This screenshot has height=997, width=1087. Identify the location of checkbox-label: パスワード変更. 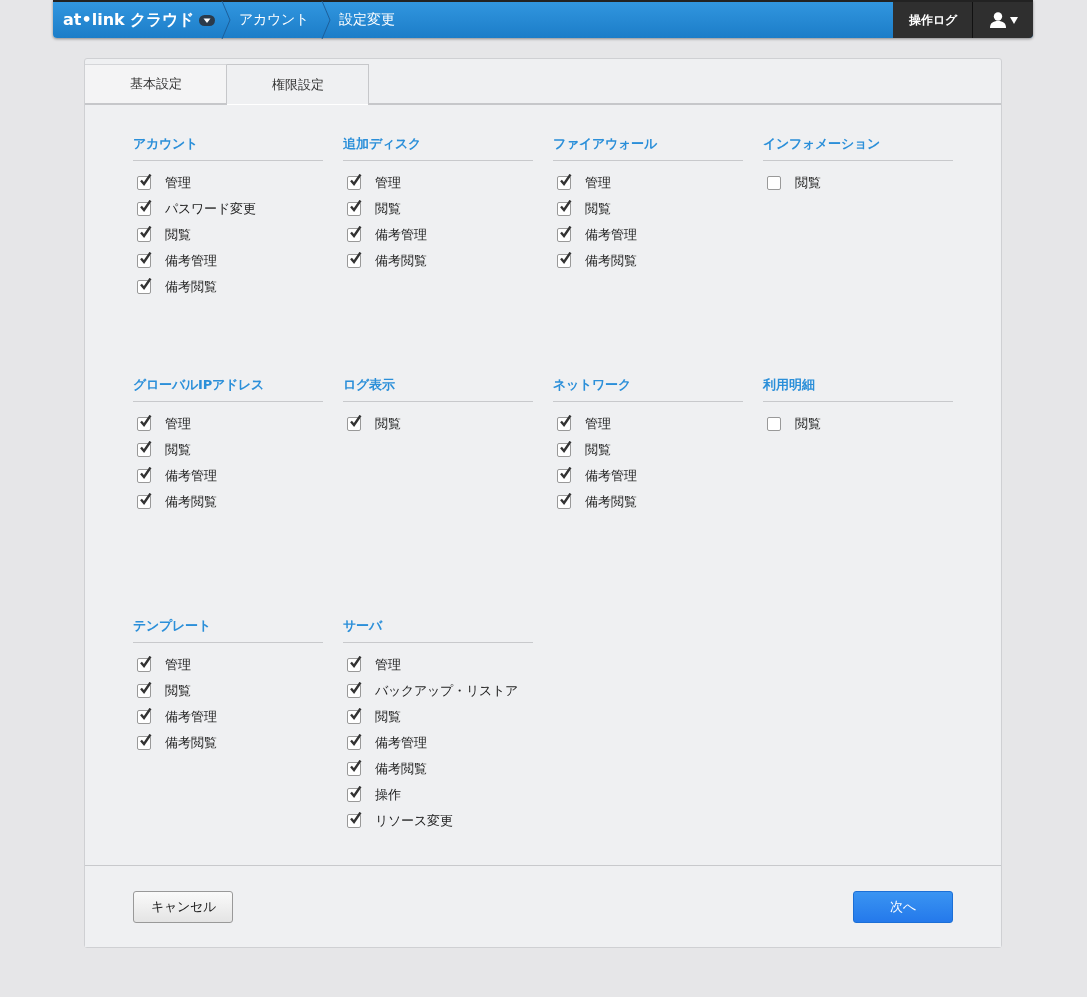
(210, 209).